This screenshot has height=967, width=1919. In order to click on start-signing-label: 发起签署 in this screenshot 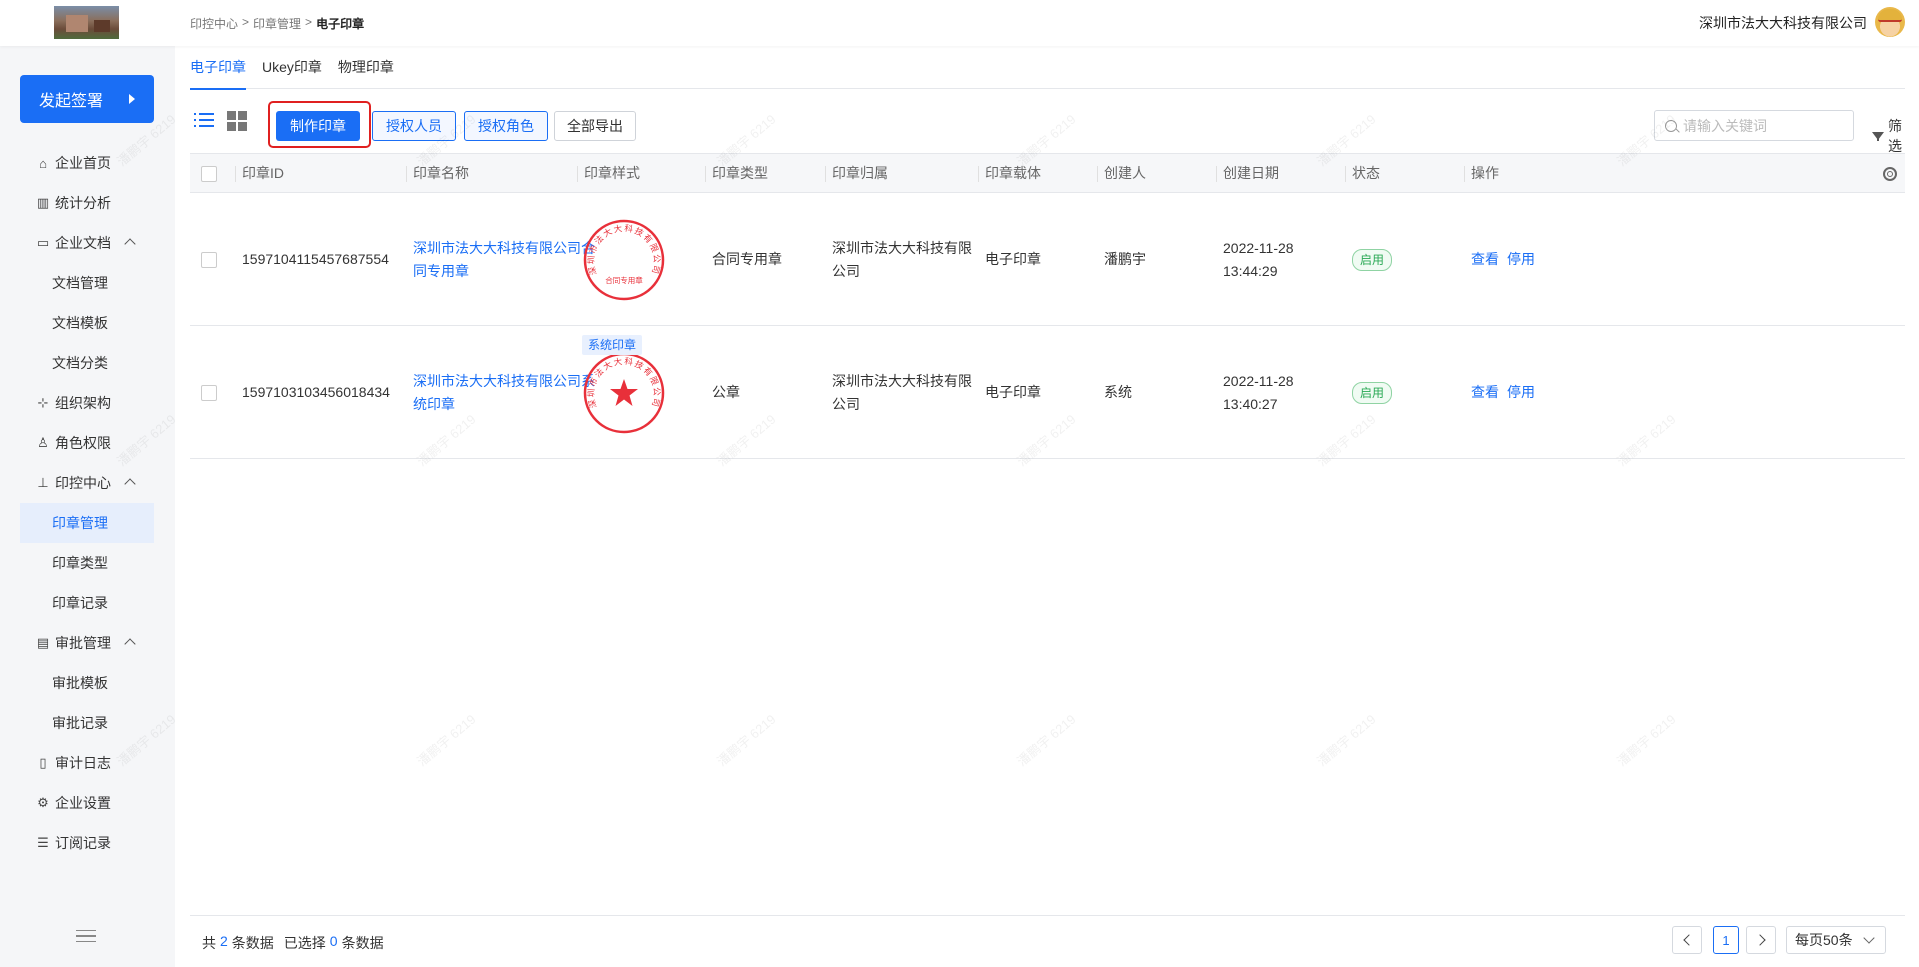, I will do `click(70, 101)`.